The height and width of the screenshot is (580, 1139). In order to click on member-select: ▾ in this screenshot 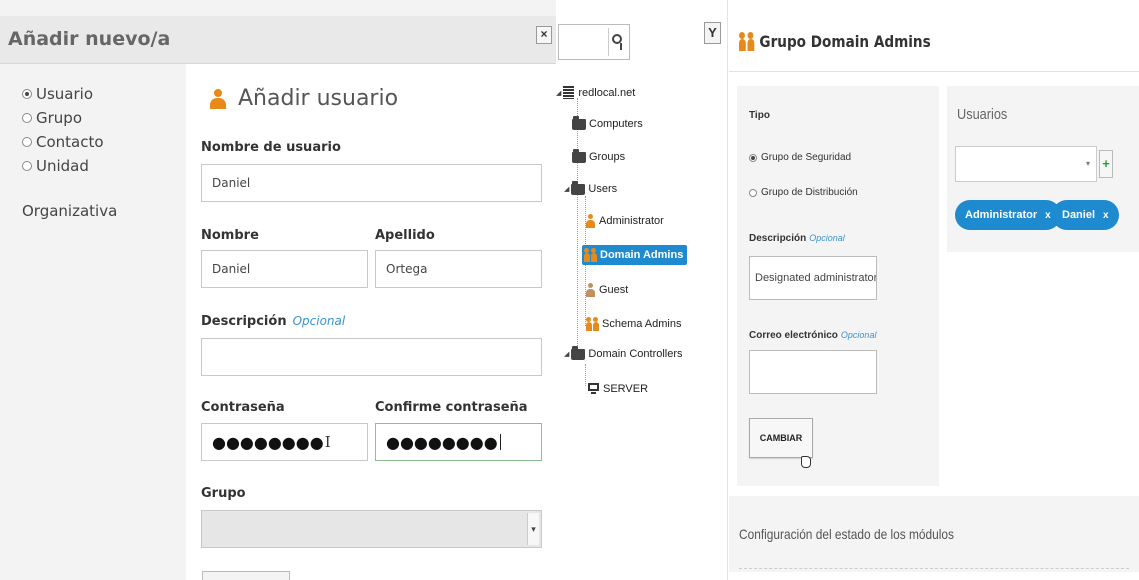, I will do `click(1026, 164)`.